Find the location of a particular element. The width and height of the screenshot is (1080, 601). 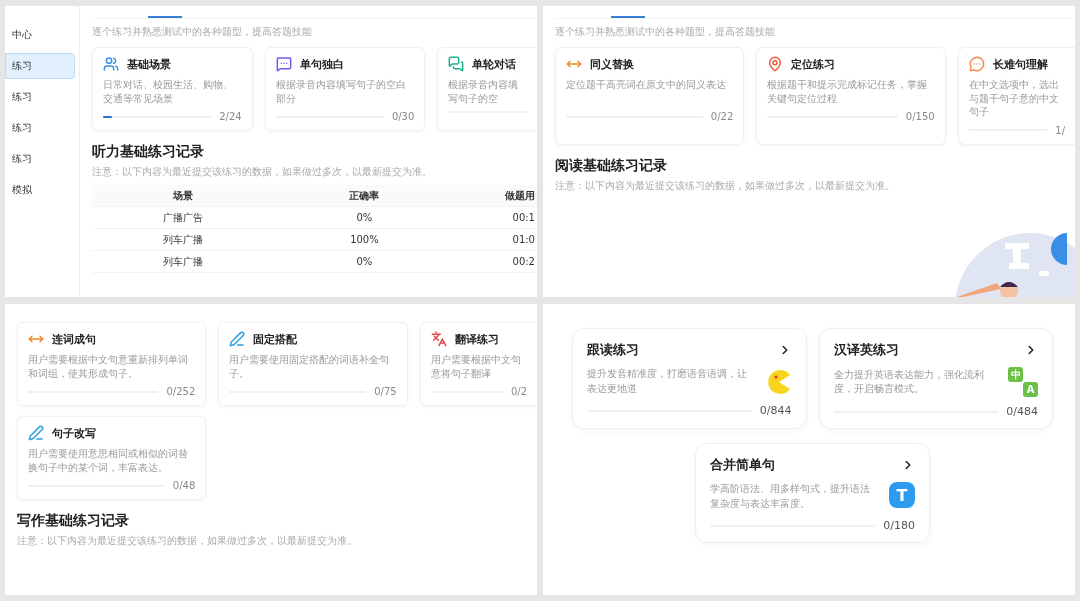

practice-card: 长难句理解 在中文选项中，选出与题干句子意的中文句子 1/ is located at coordinates (1016, 96).